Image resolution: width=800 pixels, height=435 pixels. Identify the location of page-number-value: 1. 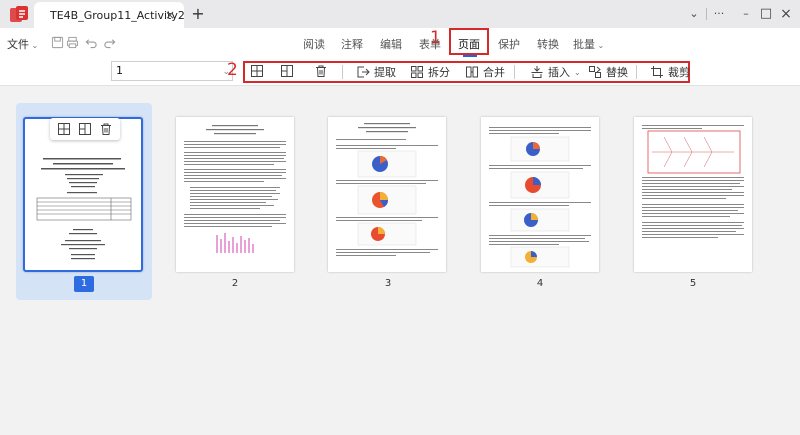
(119, 70).